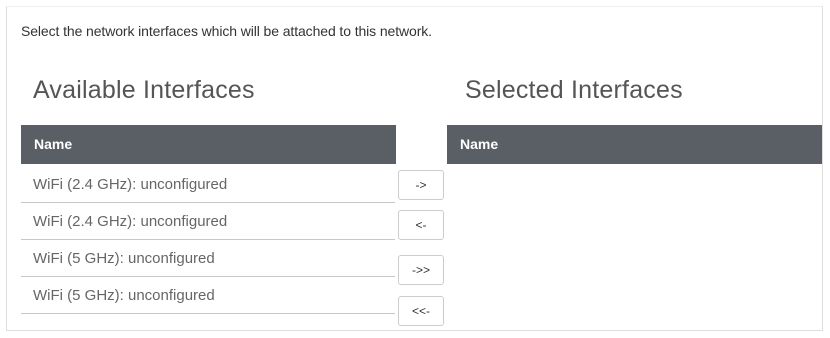  What do you see at coordinates (634, 144) in the screenshot?
I see `selected-name-column-header: Name` at bounding box center [634, 144].